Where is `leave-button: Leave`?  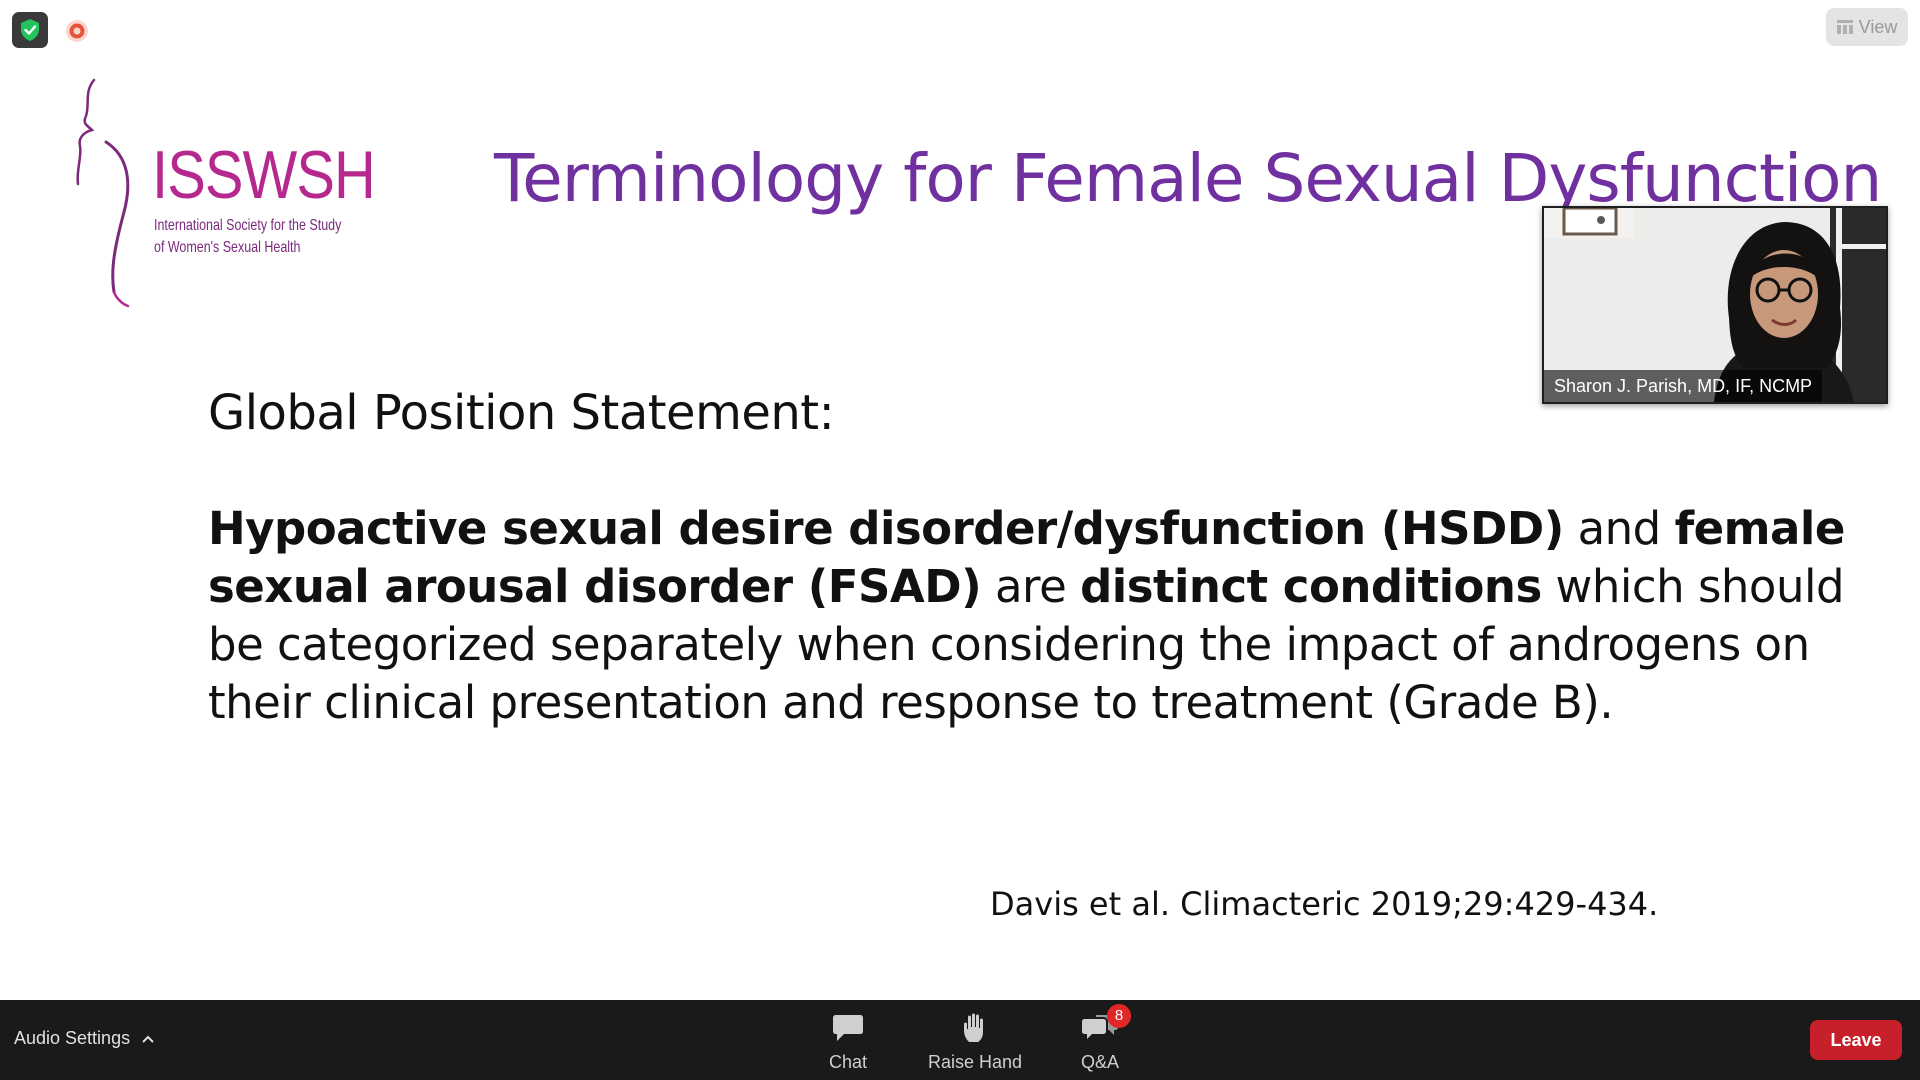 leave-button: Leave is located at coordinates (1856, 1040).